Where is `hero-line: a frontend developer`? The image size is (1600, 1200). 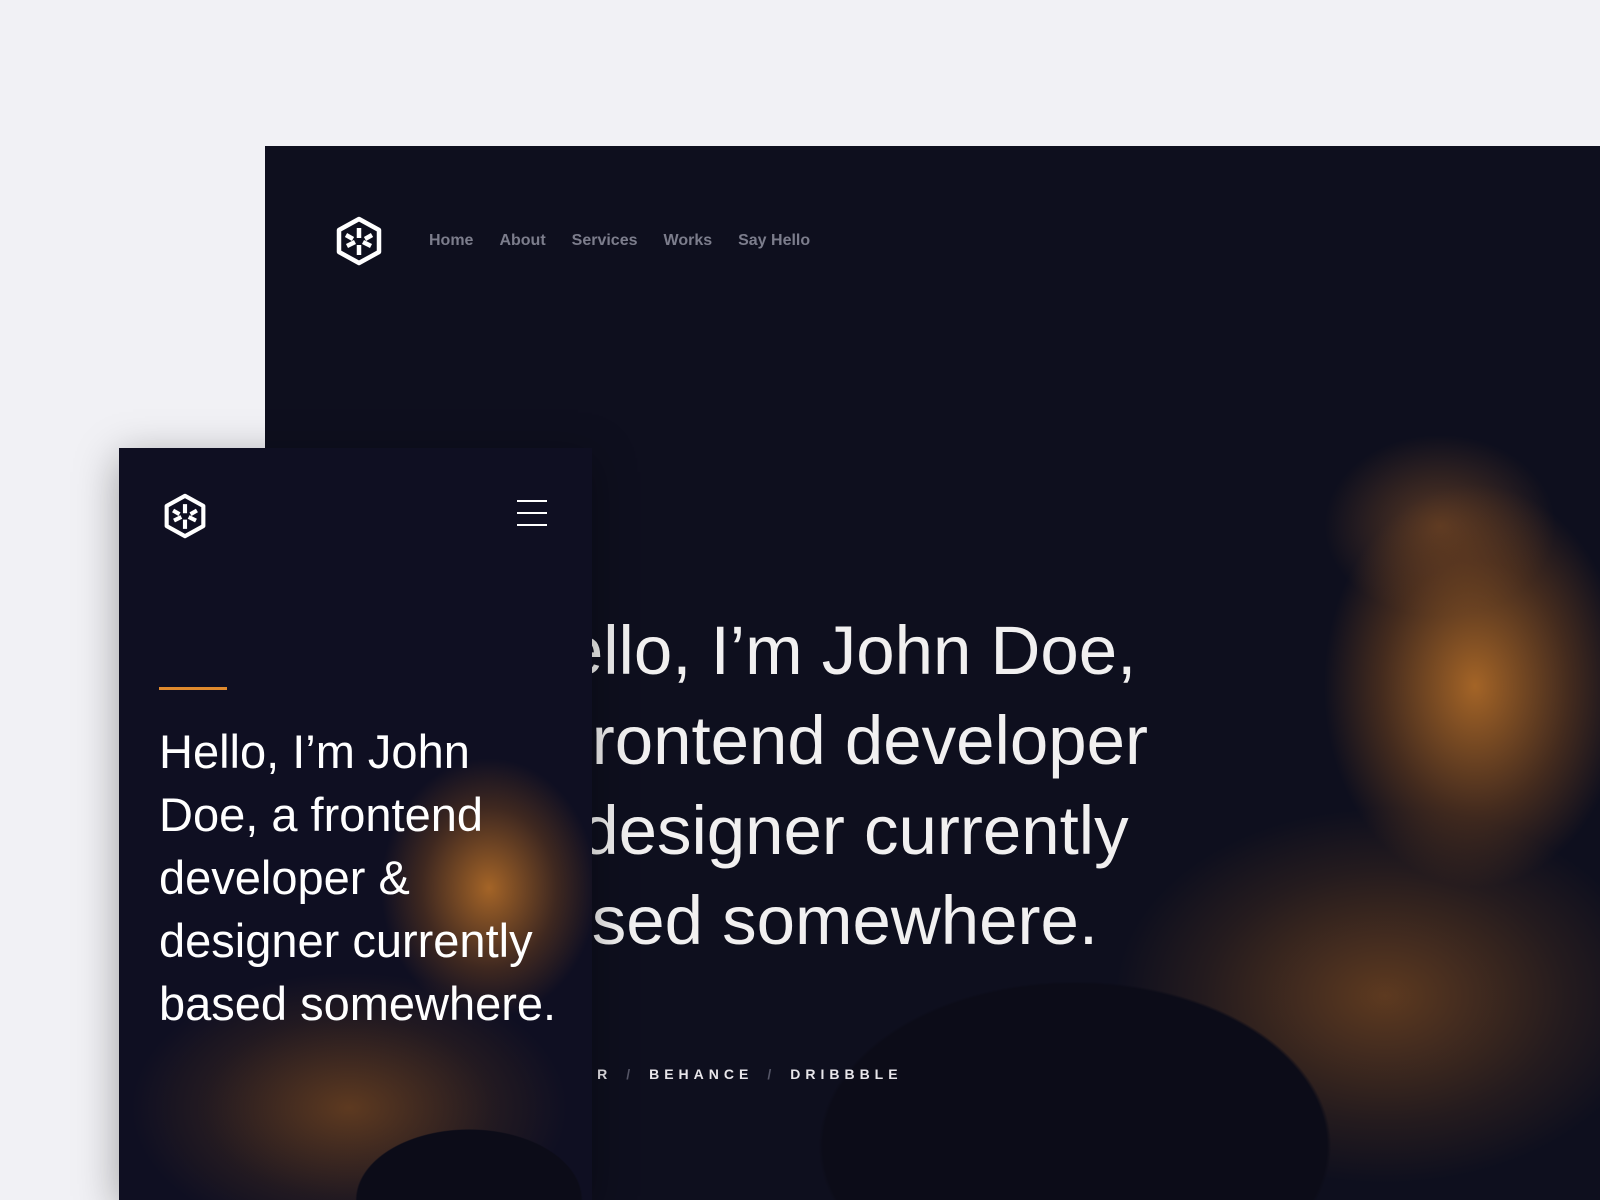 hero-line: a frontend developer is located at coordinates (831, 740).